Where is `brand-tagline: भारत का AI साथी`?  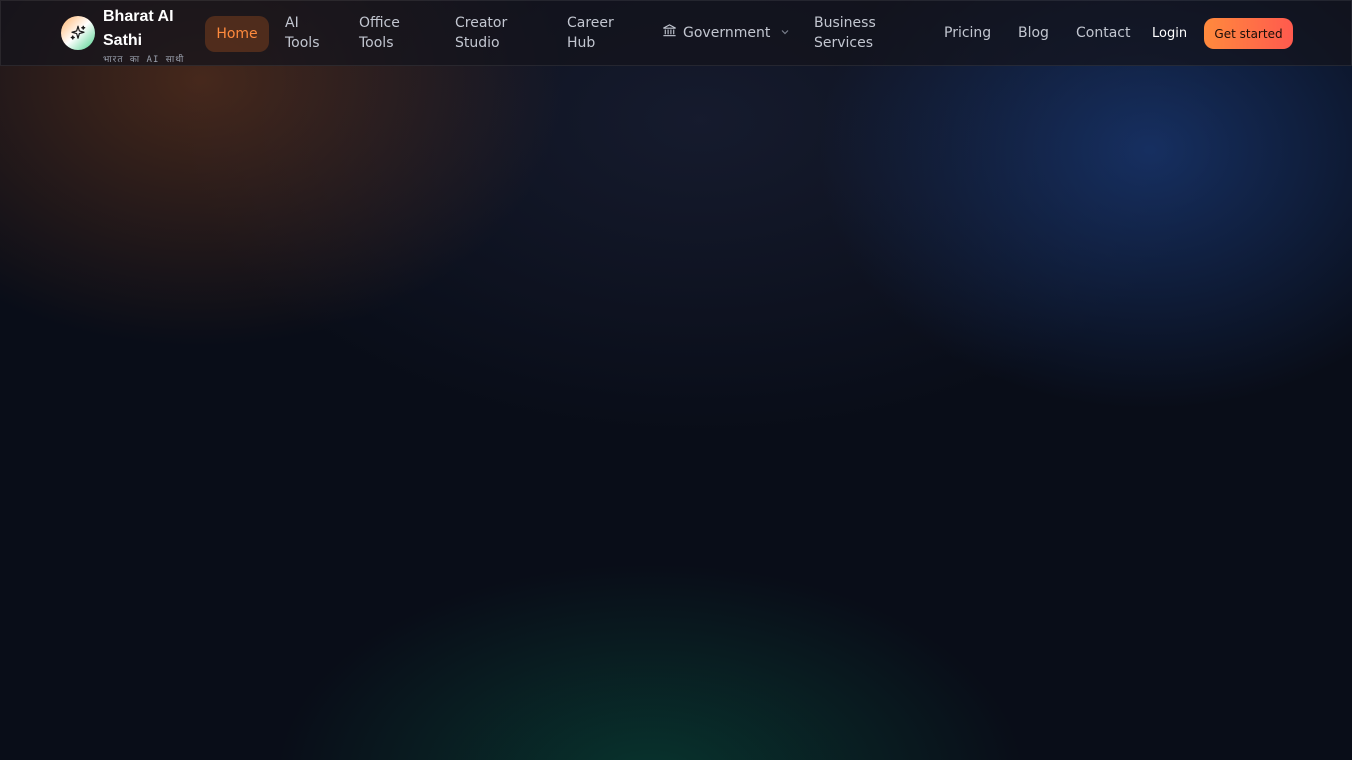
brand-tagline: भारत का AI साथी is located at coordinates (144, 60).